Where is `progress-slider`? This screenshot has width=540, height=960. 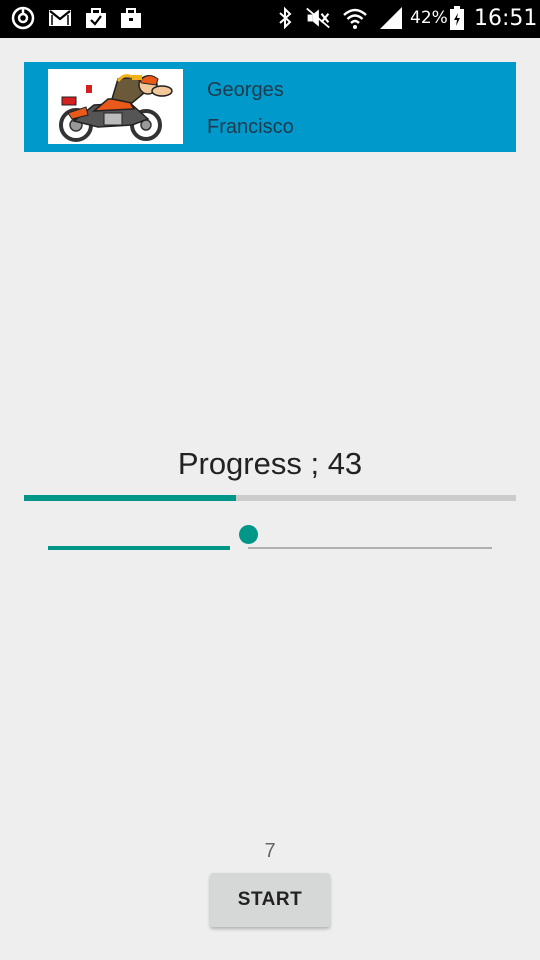
progress-slider is located at coordinates (270, 539).